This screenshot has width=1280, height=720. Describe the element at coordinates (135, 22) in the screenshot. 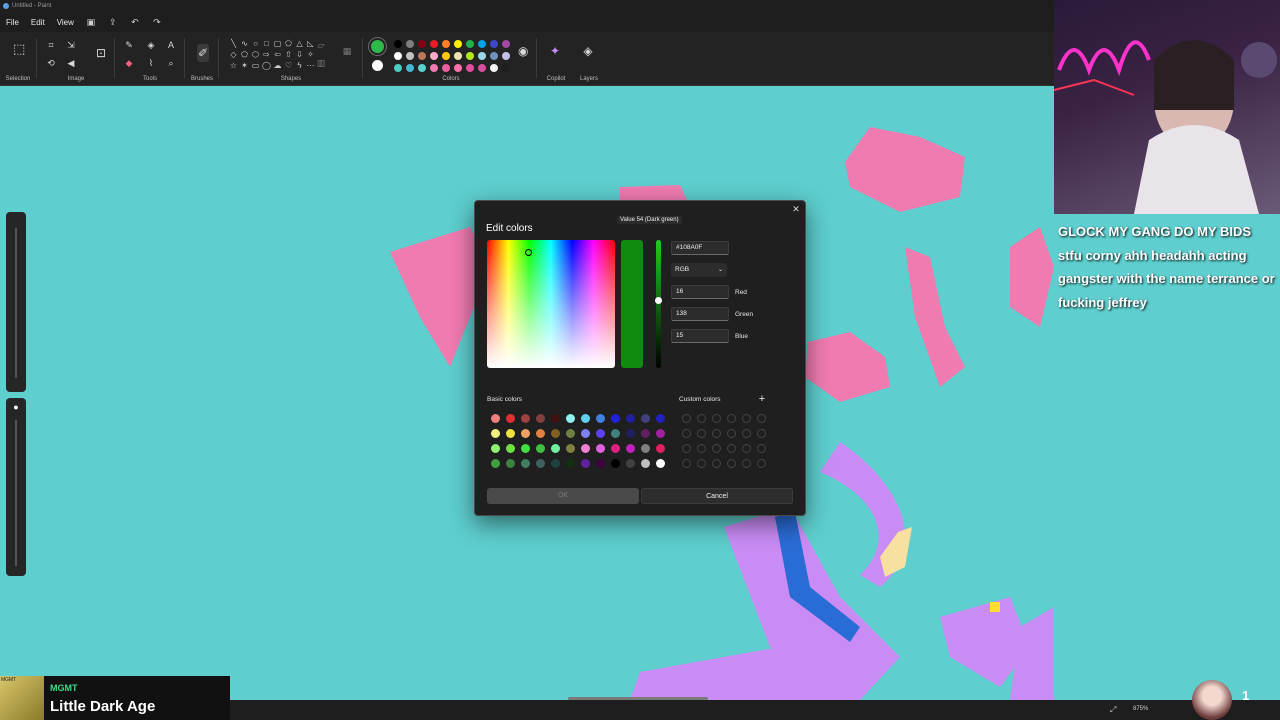

I see `undo-icon: ↶` at that location.